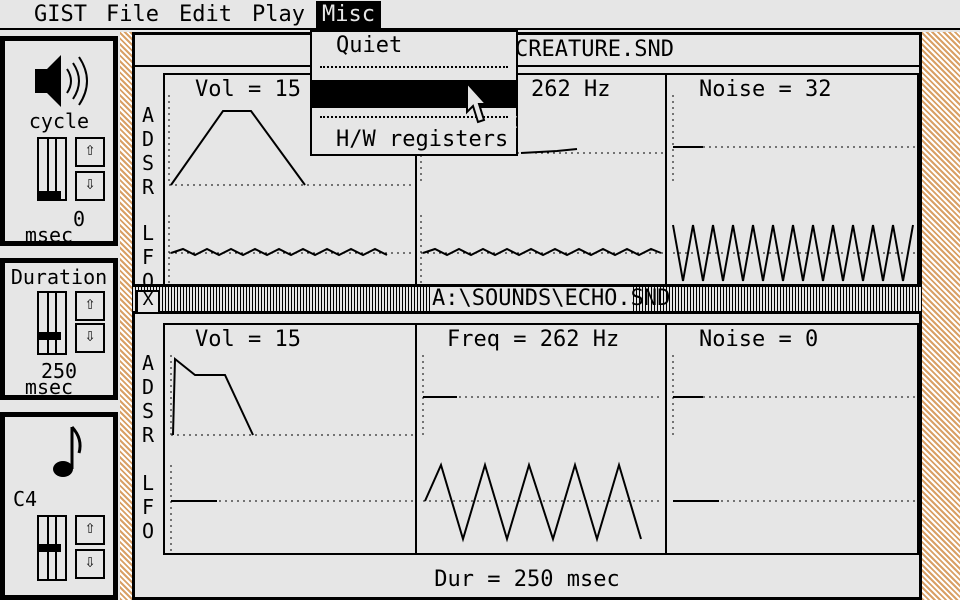 The height and width of the screenshot is (600, 960). What do you see at coordinates (52, 323) in the screenshot?
I see `duration-slider` at bounding box center [52, 323].